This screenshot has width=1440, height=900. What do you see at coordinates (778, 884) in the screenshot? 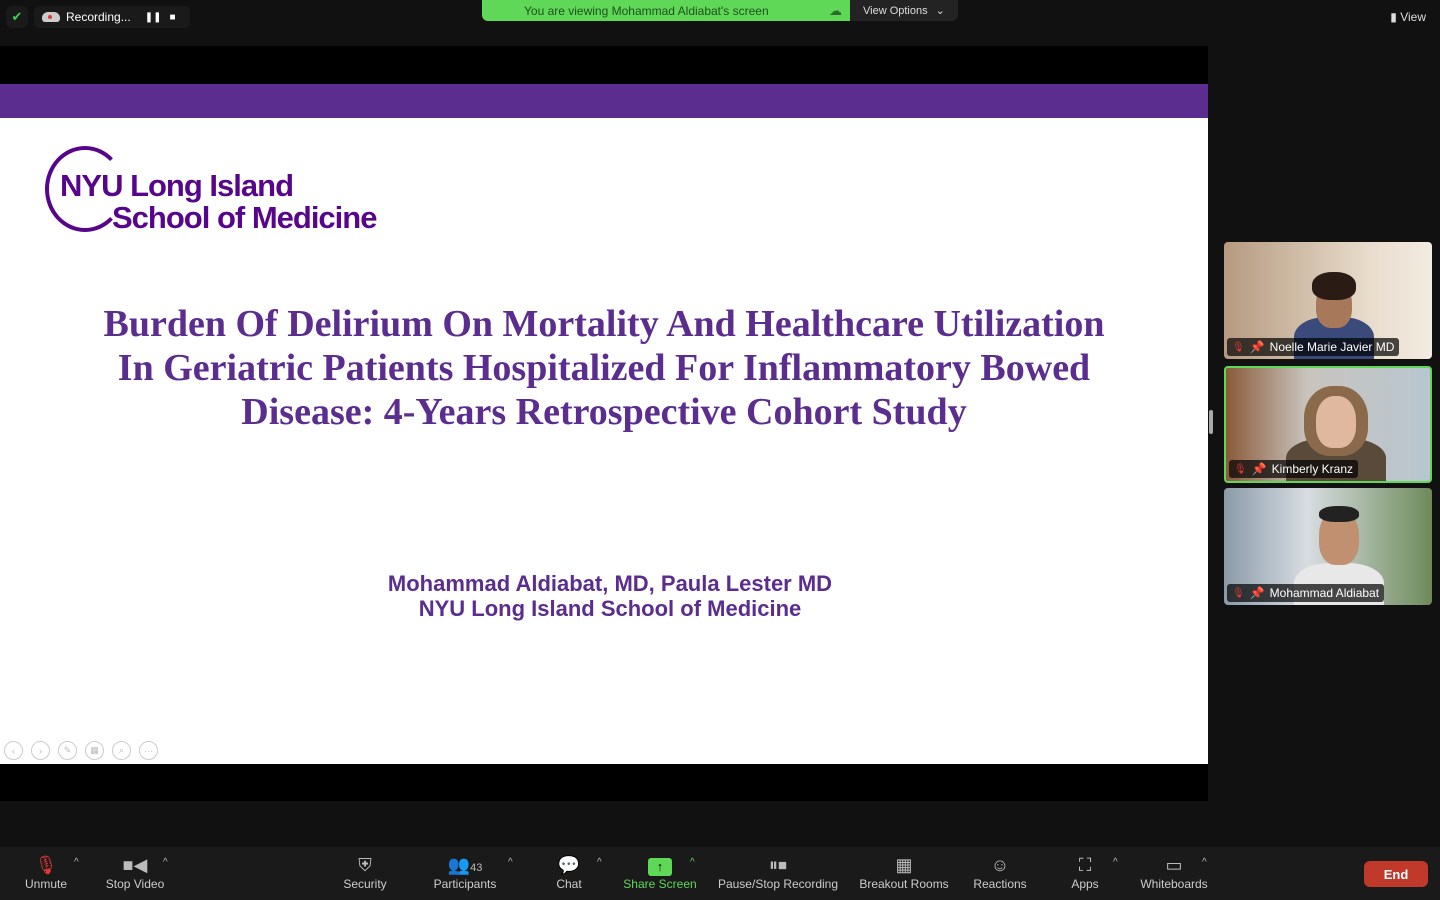
I see `pause-stop-recording-label: Pause/Stop Recording` at bounding box center [778, 884].